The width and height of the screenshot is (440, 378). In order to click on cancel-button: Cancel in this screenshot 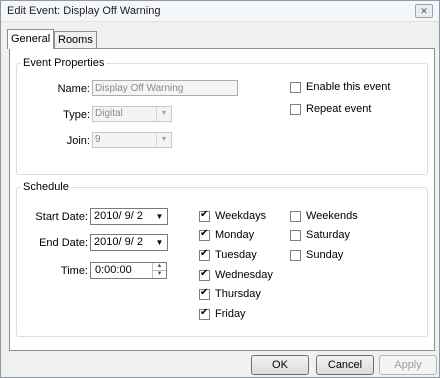, I will do `click(345, 365)`.